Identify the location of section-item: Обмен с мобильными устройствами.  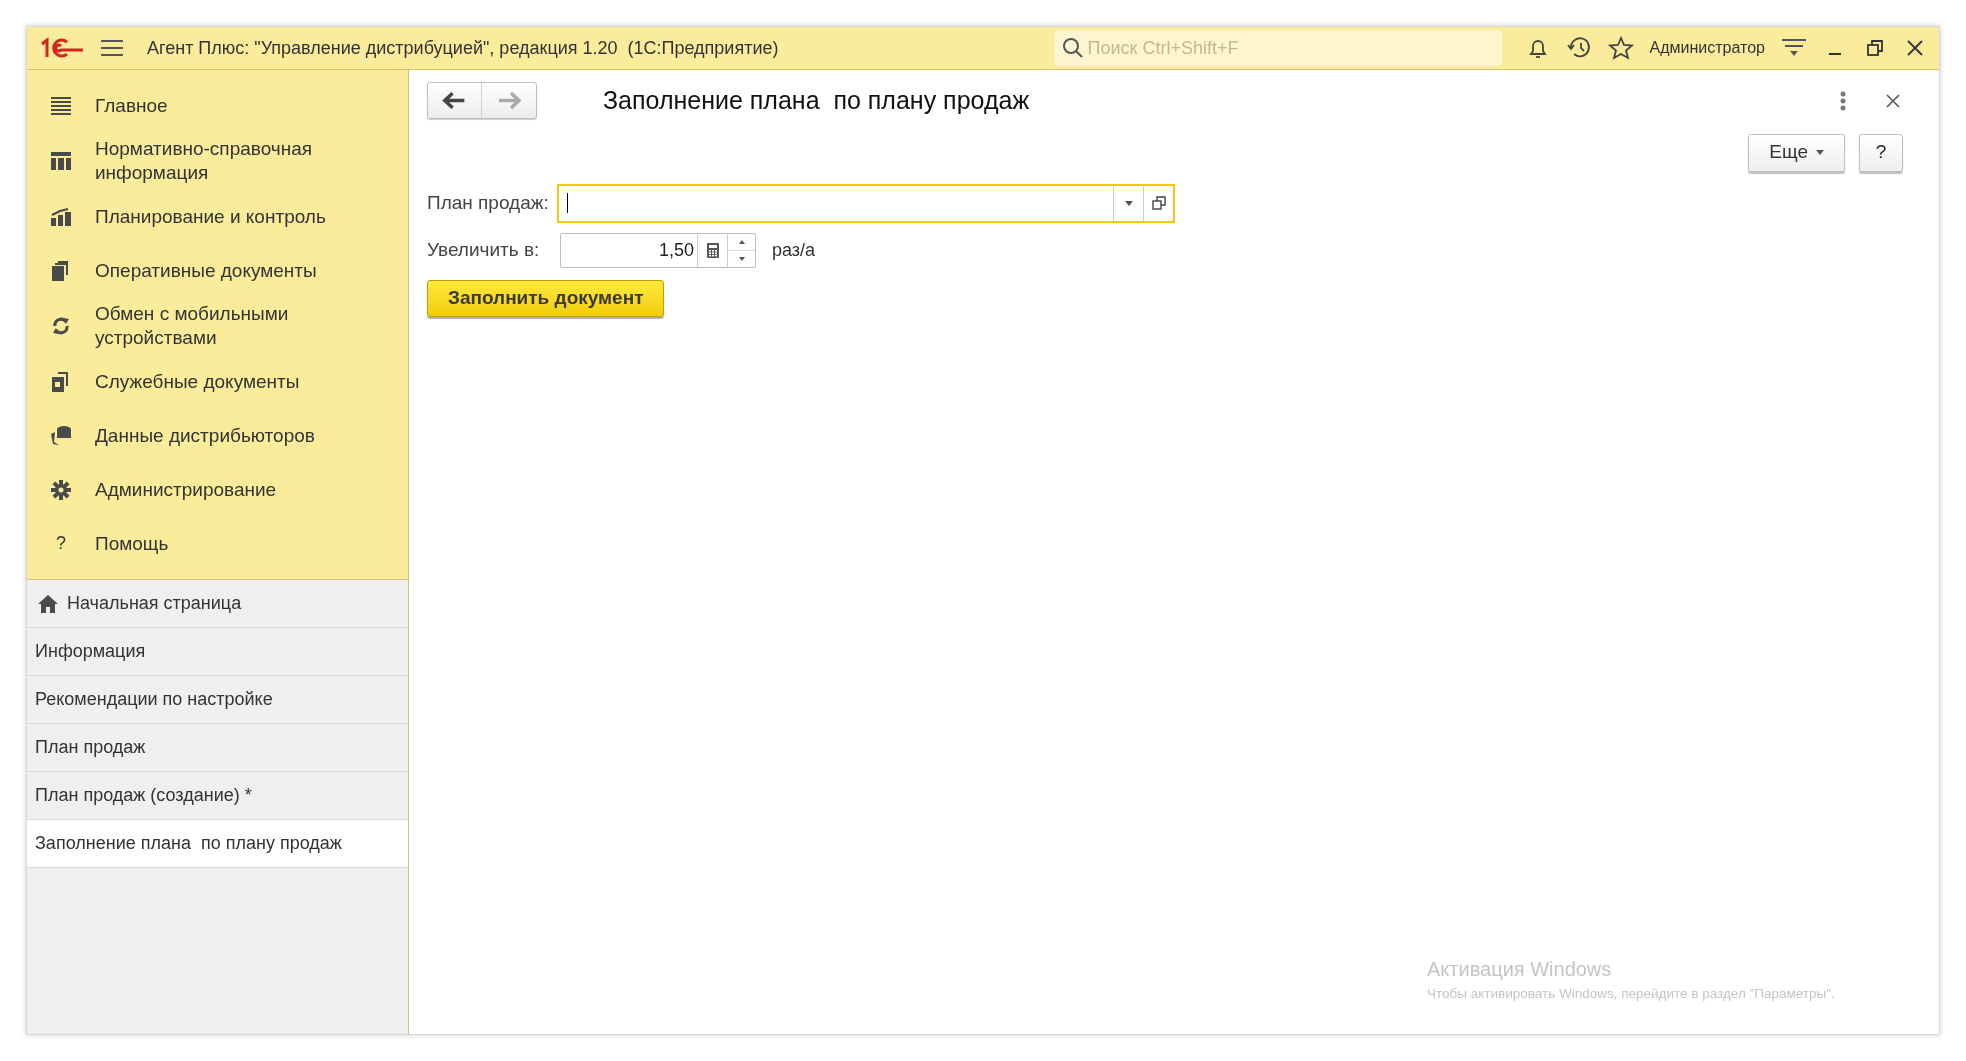
(217, 326).